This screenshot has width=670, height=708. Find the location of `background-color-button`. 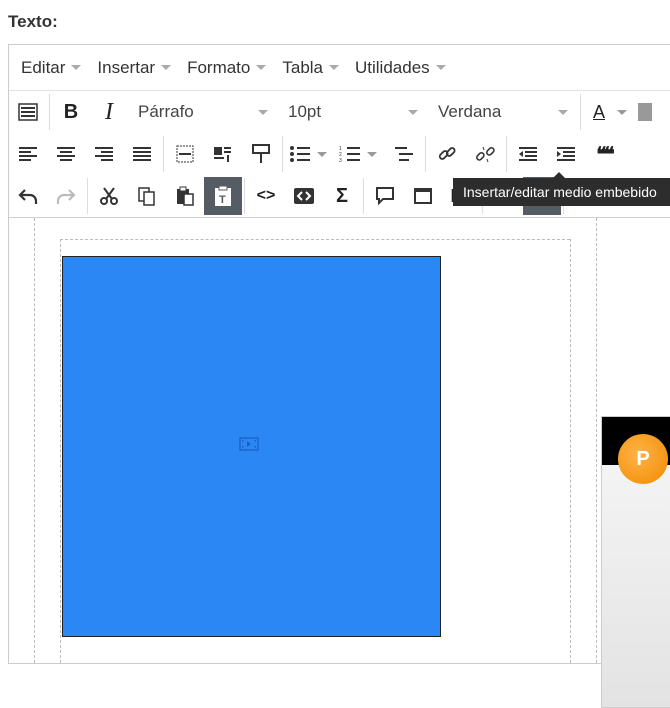

background-color-button is located at coordinates (645, 112).